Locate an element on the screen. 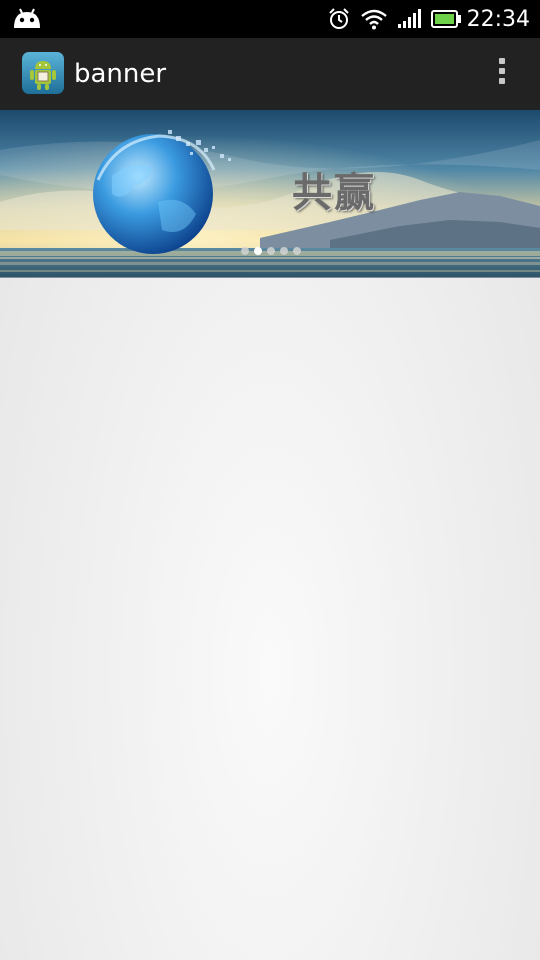  status-time: 22:34 is located at coordinates (498, 19).